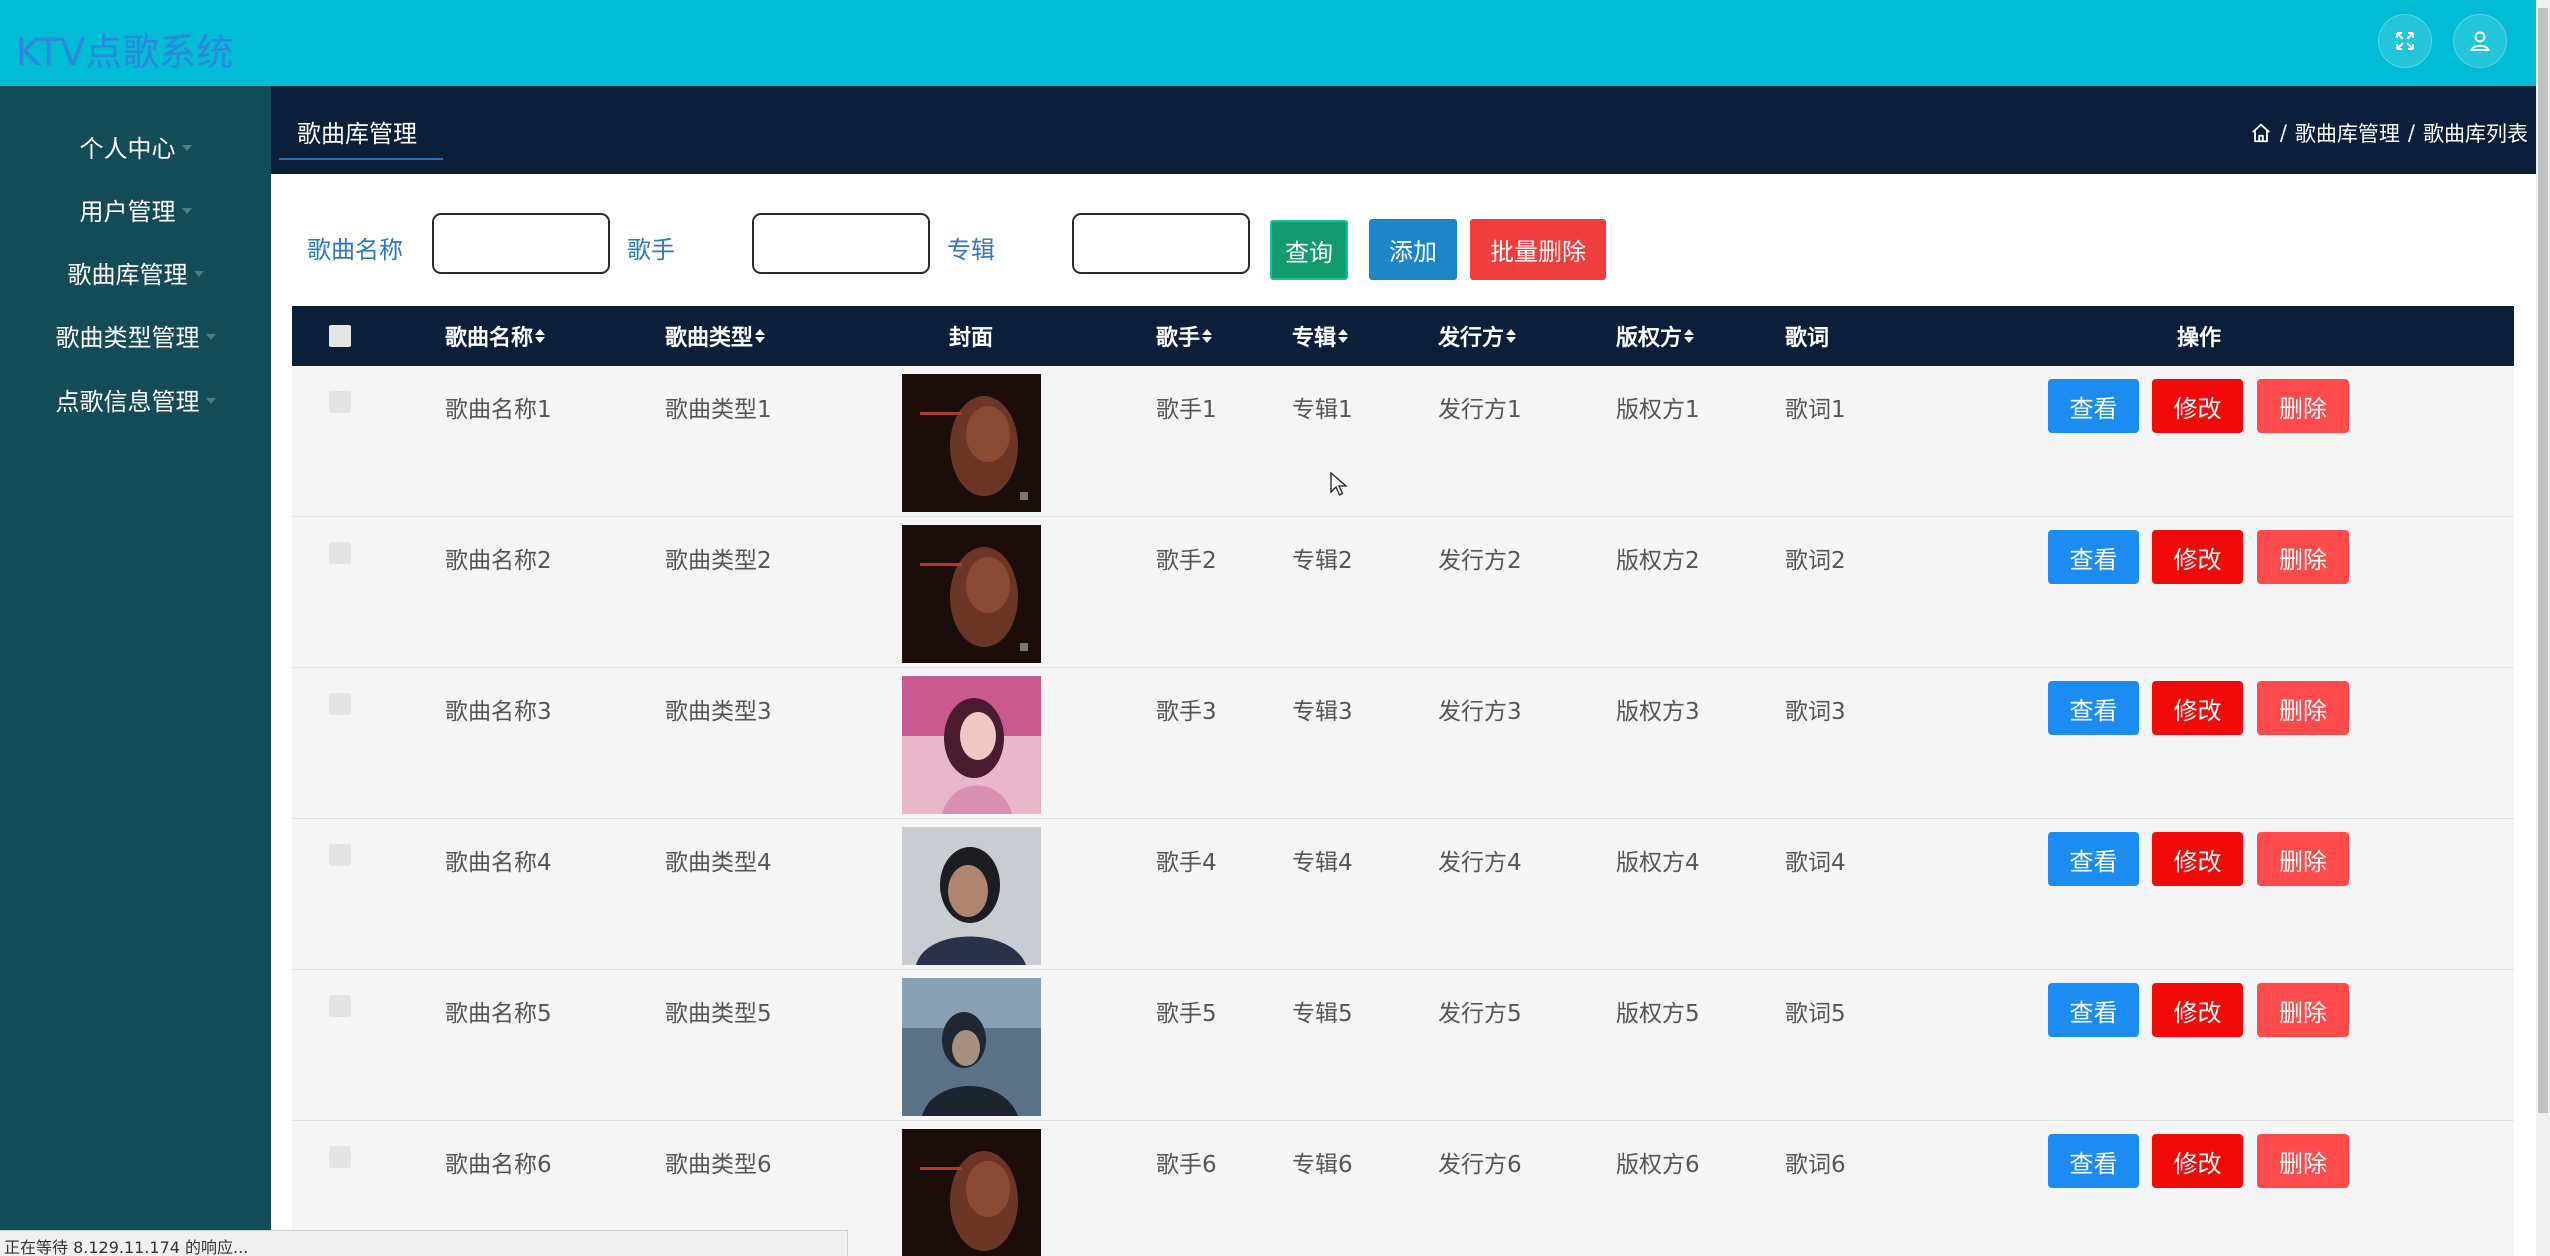  Describe the element at coordinates (2543, 560) in the screenshot. I see `scrollbar-thumb` at that location.